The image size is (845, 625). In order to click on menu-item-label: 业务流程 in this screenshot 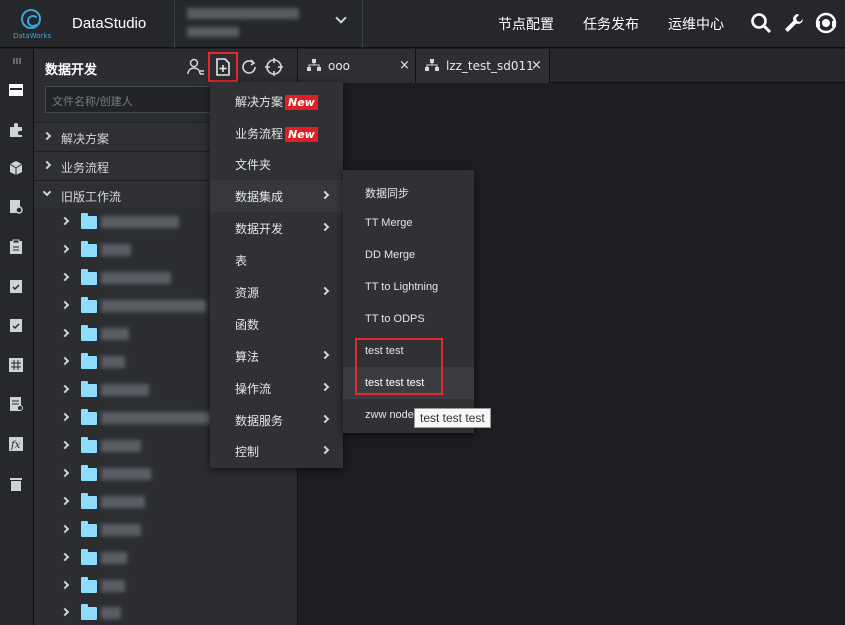, I will do `click(259, 134)`.